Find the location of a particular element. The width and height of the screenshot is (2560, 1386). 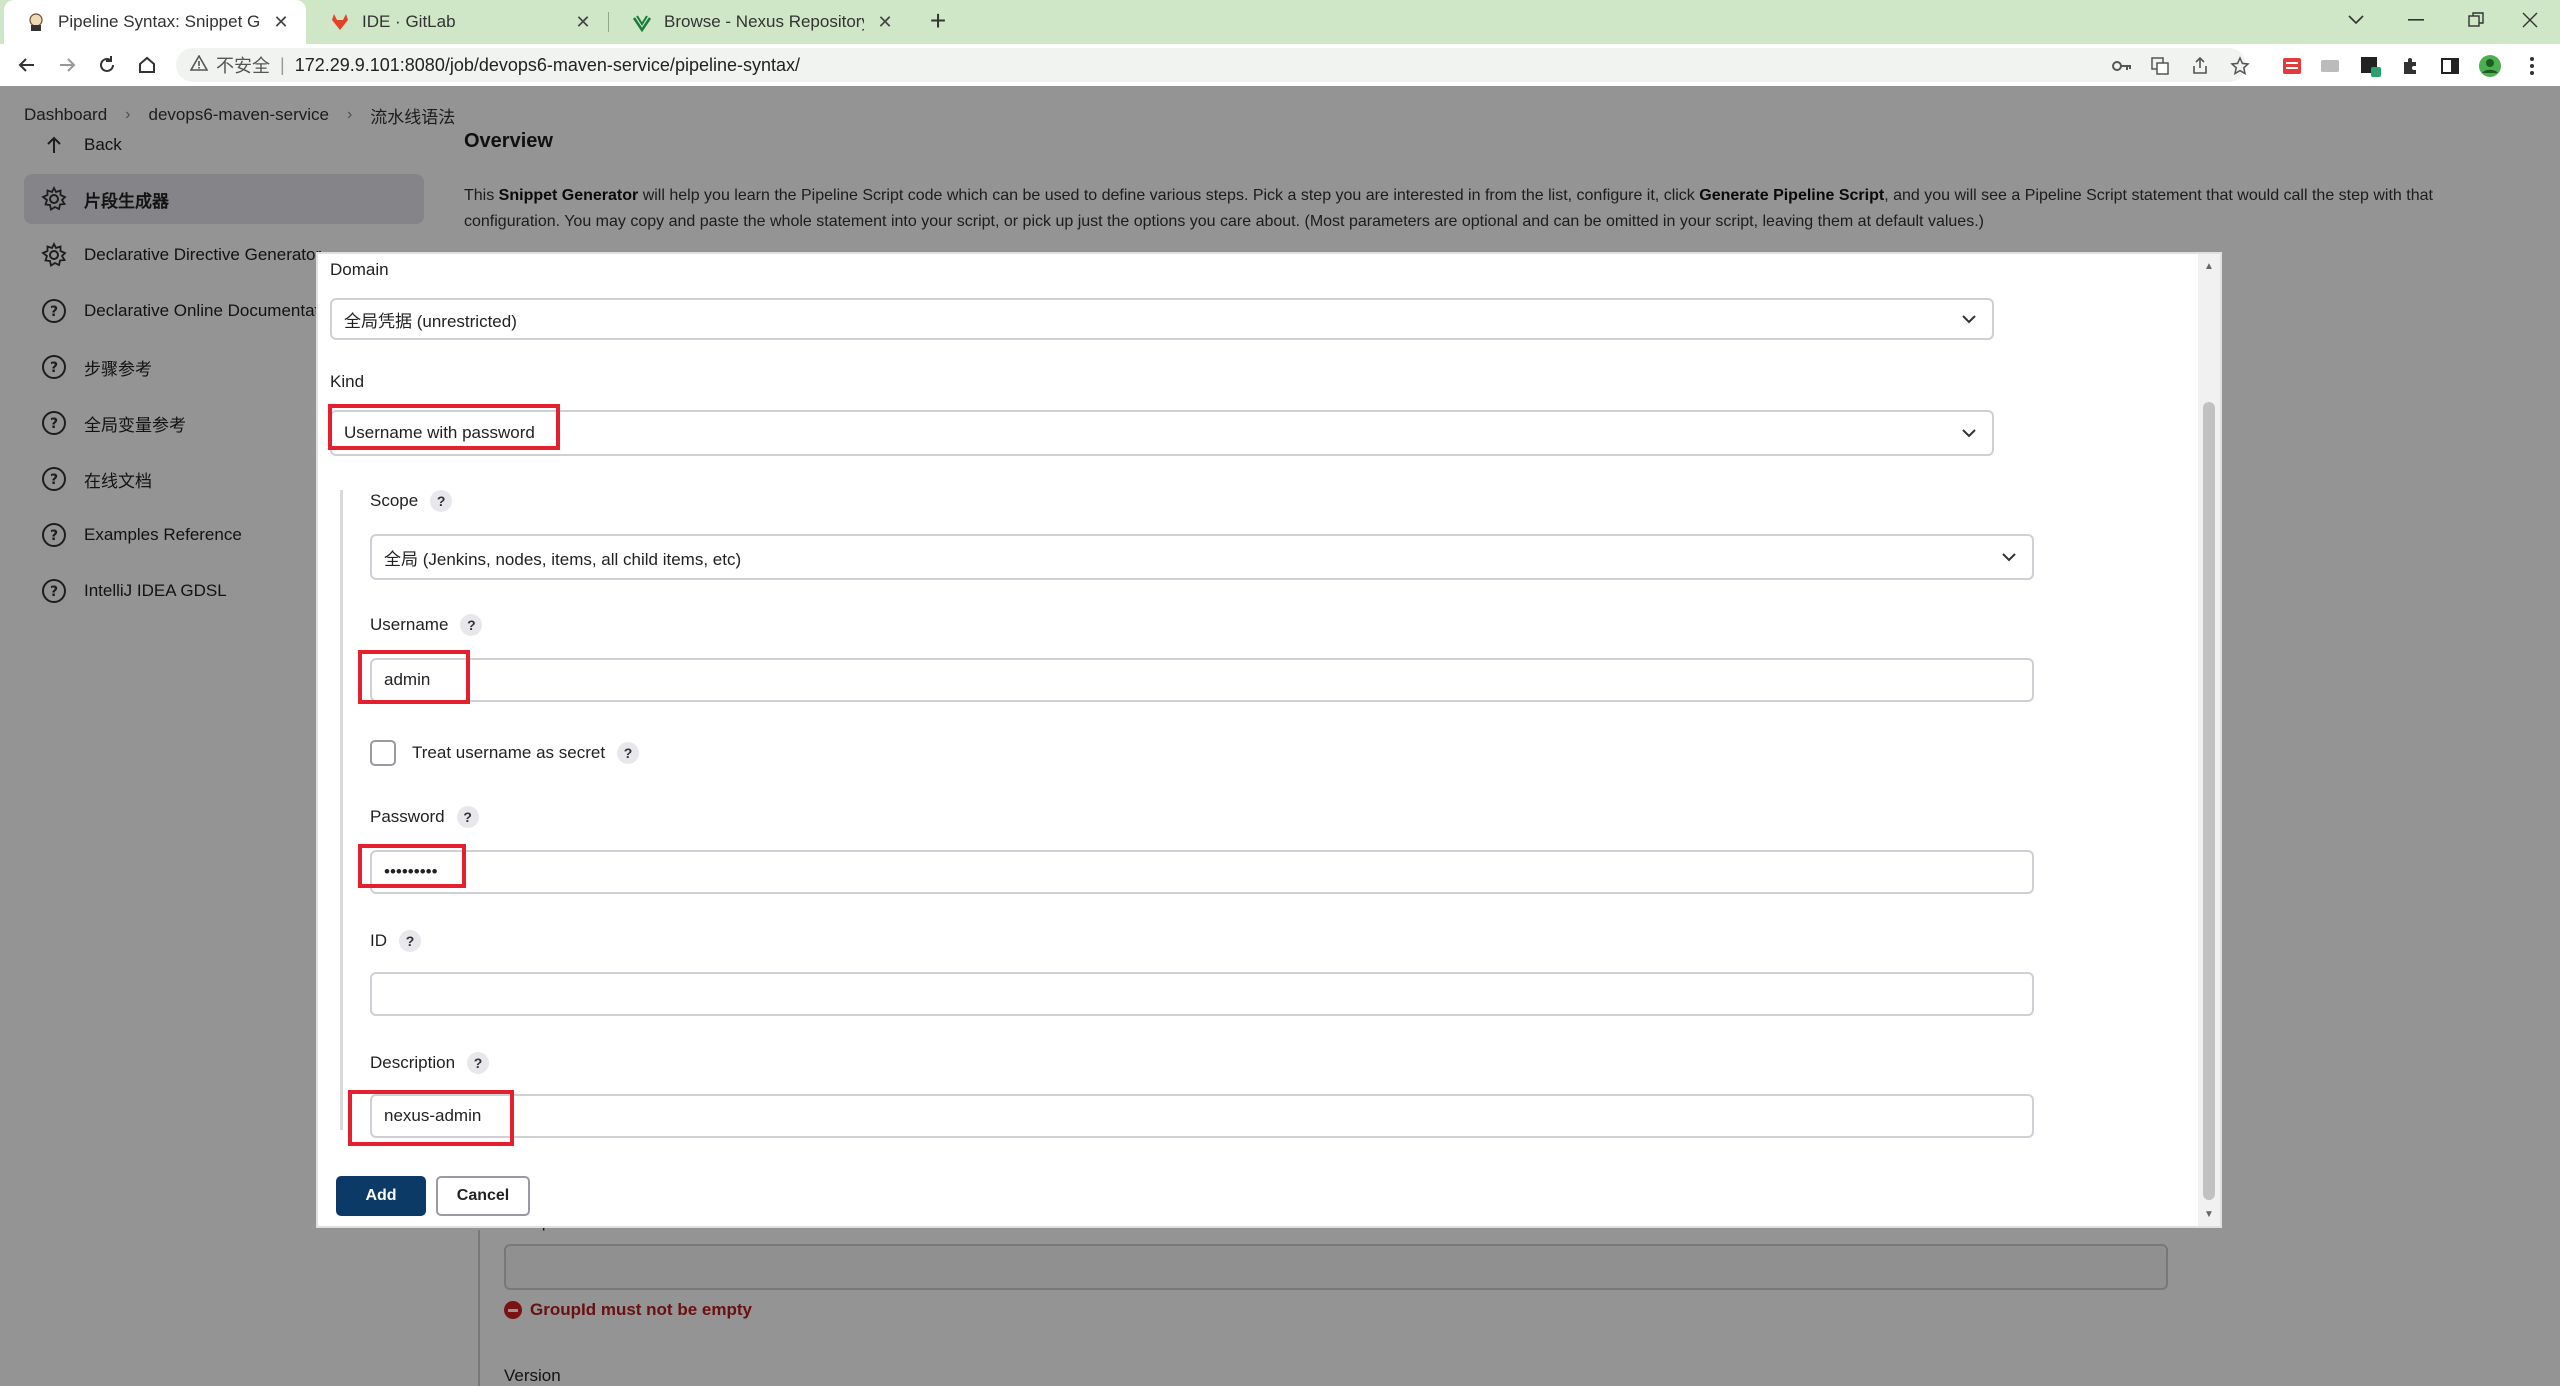

id-label-text: ID is located at coordinates (378, 940).